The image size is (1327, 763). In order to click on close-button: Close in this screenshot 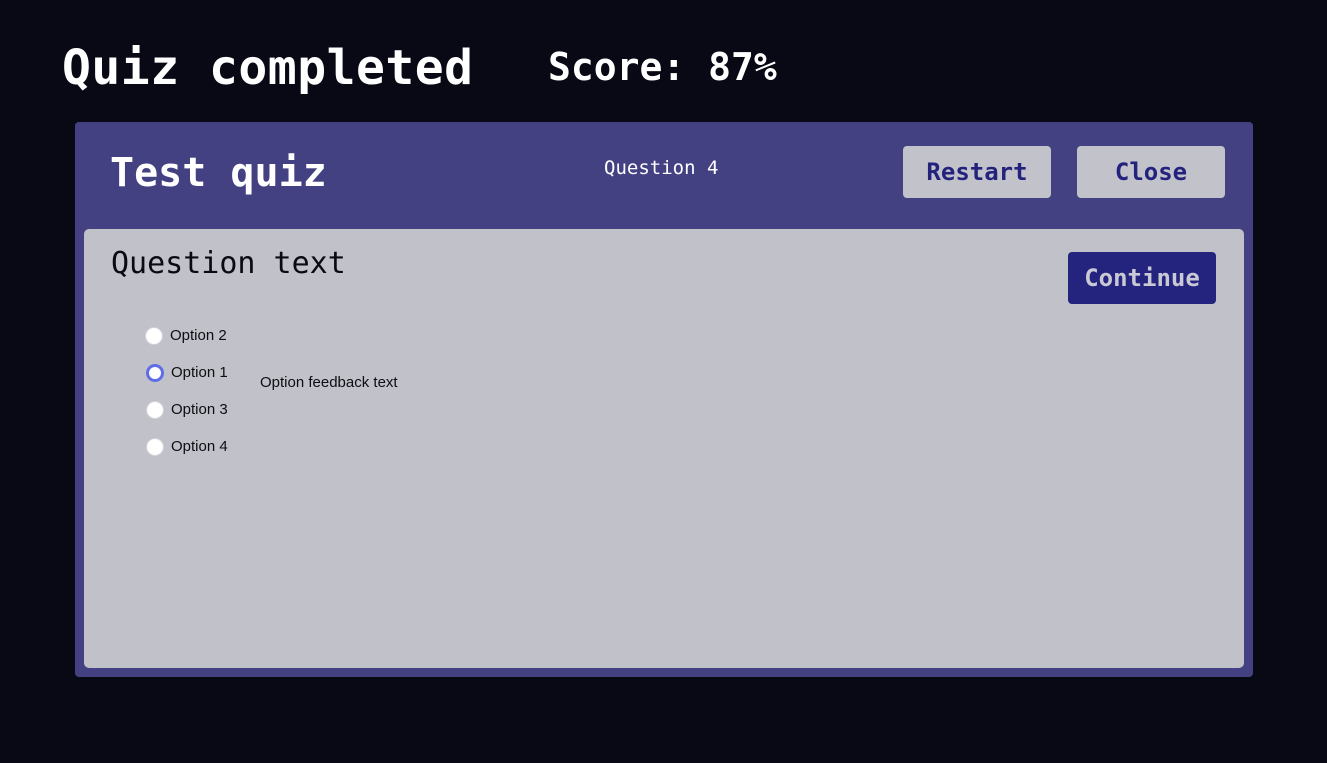, I will do `click(1151, 172)`.